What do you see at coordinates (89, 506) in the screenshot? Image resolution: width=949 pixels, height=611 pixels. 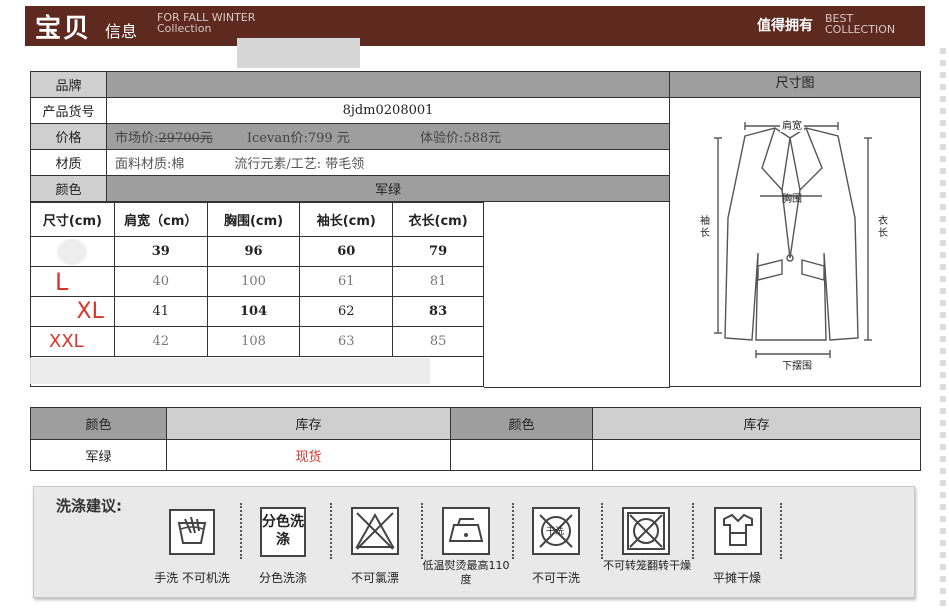 I see `wash-title: 洗涤建议:` at bounding box center [89, 506].